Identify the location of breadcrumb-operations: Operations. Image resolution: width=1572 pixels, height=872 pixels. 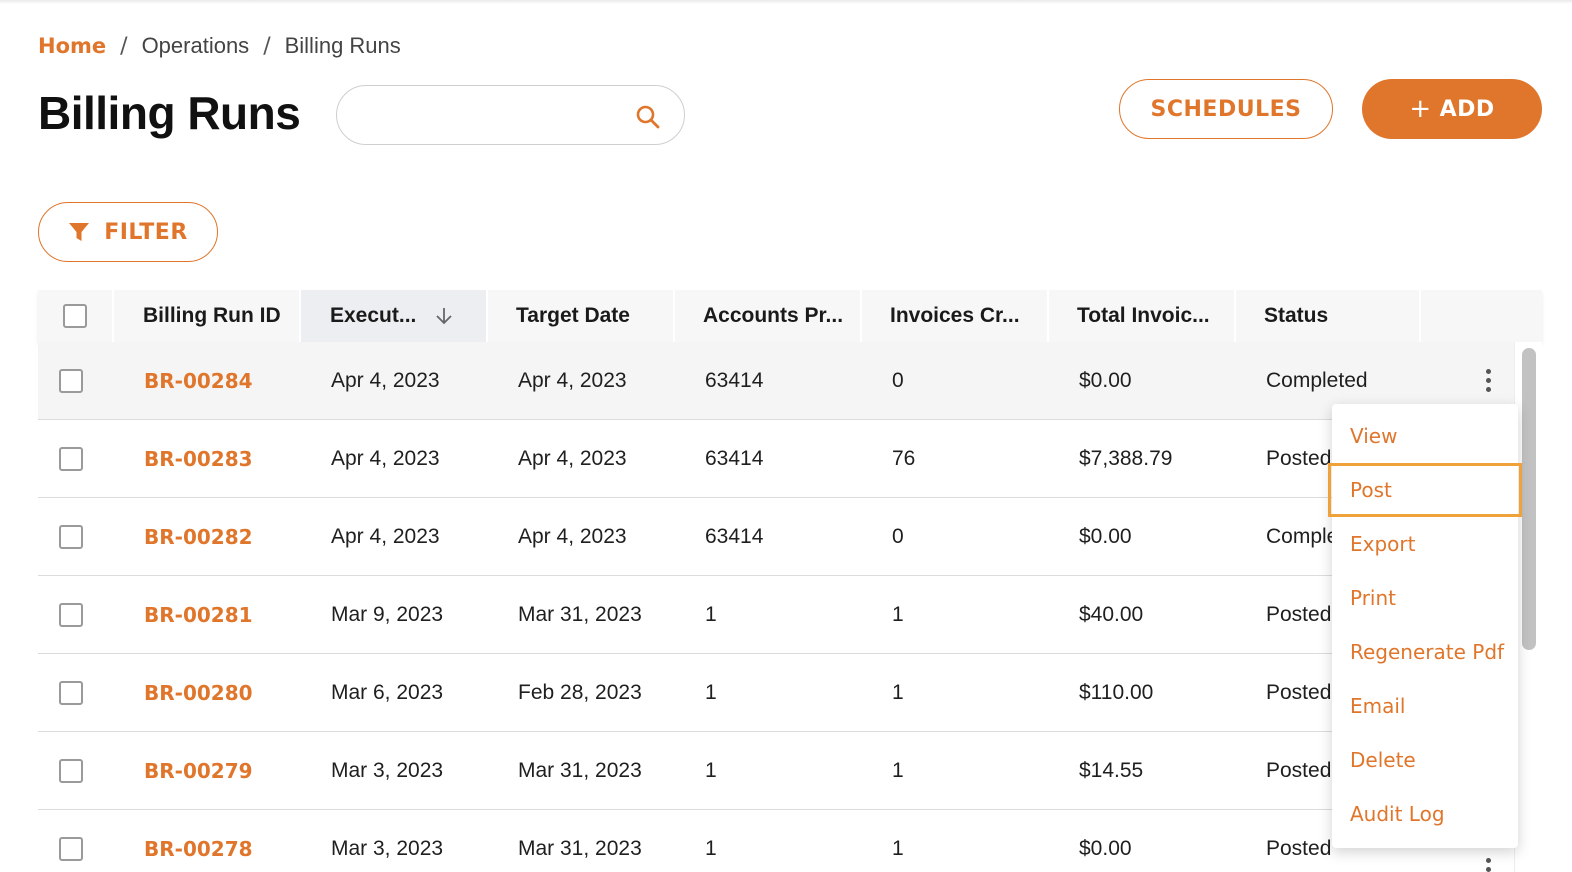
(196, 46).